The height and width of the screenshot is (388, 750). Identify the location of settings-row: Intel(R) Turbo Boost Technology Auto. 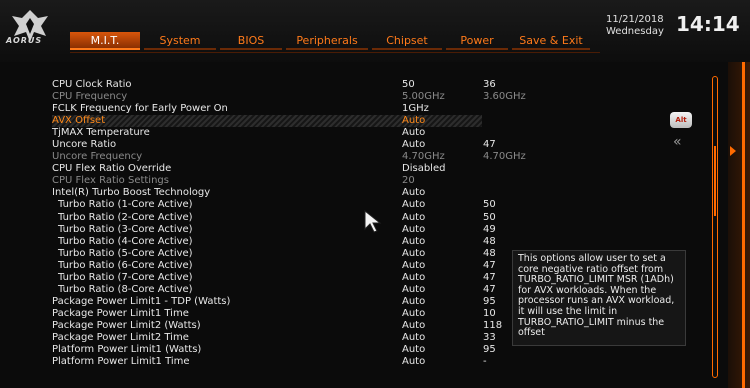
(282, 193).